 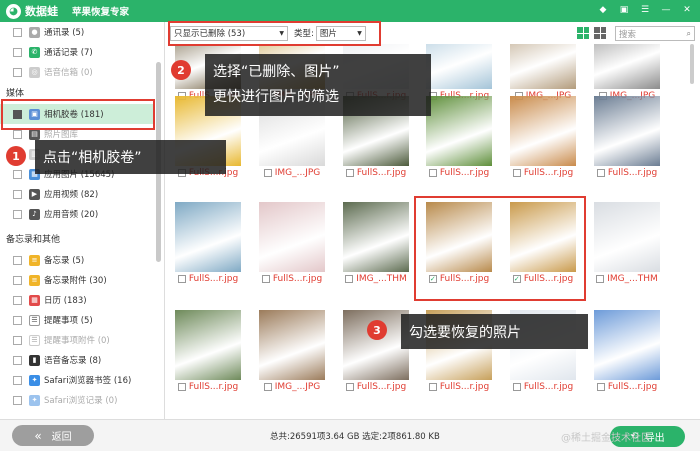 I want to click on photo-filename: FullS...r.jpg, so click(x=213, y=279).